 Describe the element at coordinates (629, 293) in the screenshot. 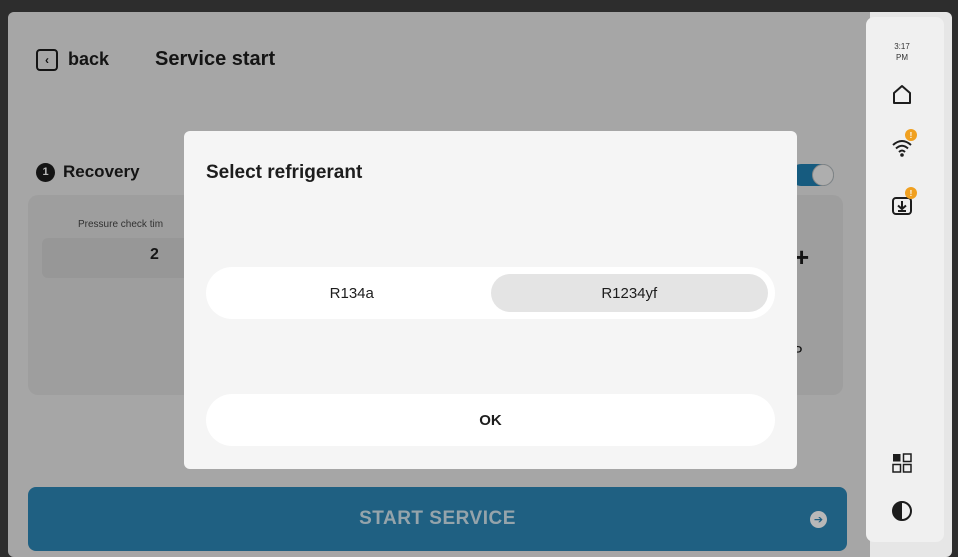

I see `option-r1234yf: R1234yf` at that location.